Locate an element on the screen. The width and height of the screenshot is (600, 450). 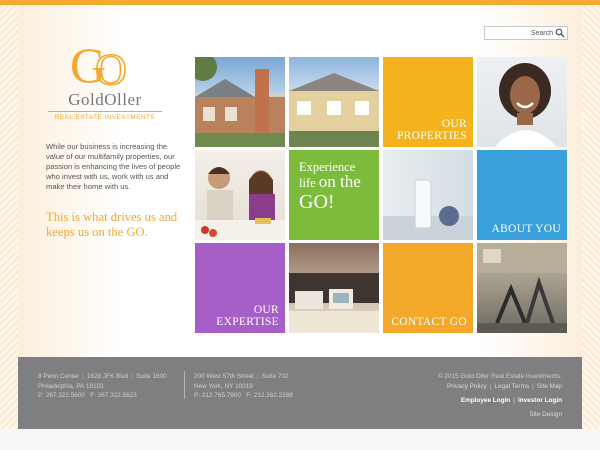
philadelphia-city: Philadelphia, PA 19103 is located at coordinates (71, 386).